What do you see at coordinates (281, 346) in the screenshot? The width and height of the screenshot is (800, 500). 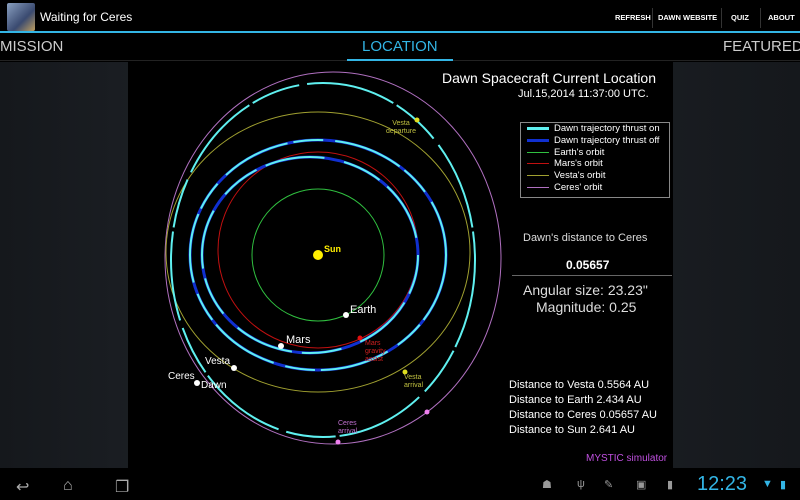 I see `mars-marker` at bounding box center [281, 346].